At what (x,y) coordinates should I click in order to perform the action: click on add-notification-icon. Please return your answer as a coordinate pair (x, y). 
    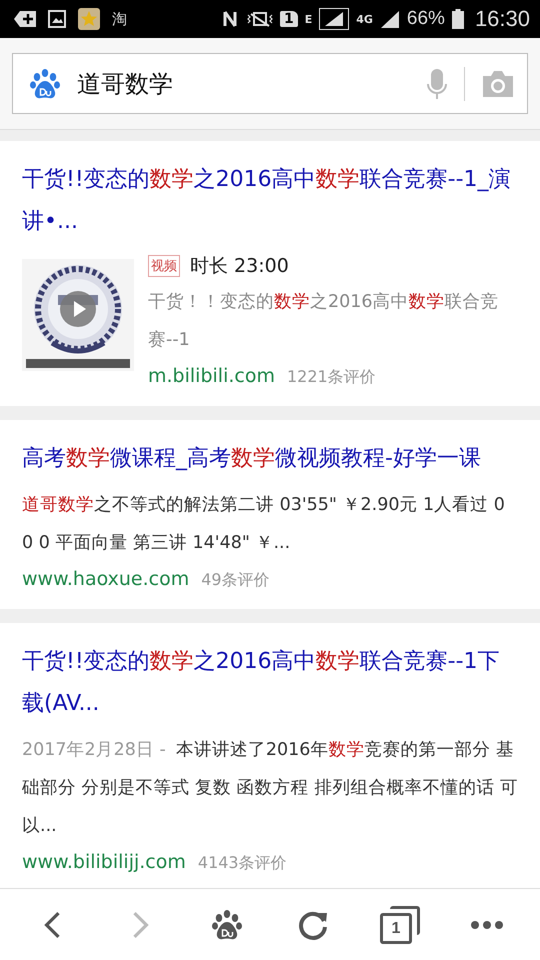
    Looking at the image, I should click on (25, 19).